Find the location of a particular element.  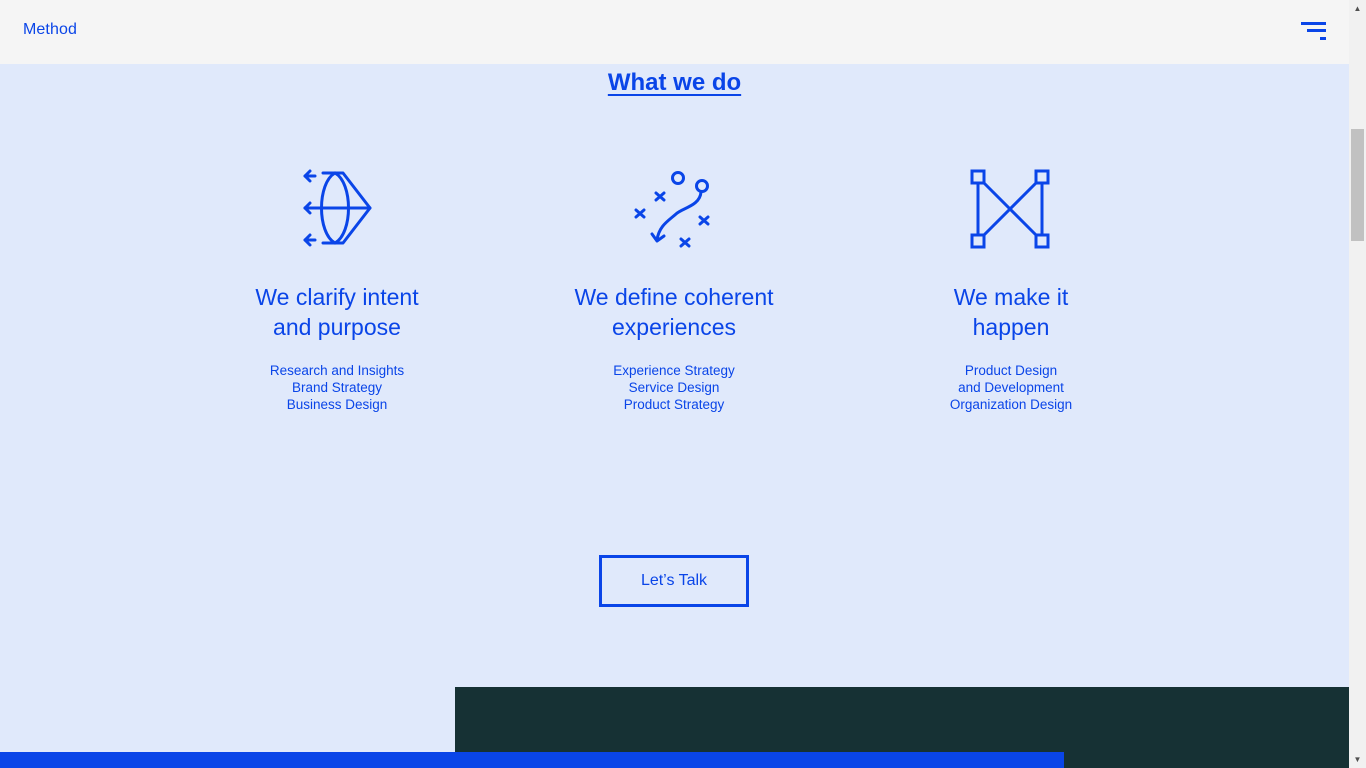

service-item: Organization Design is located at coordinates (1011, 404).